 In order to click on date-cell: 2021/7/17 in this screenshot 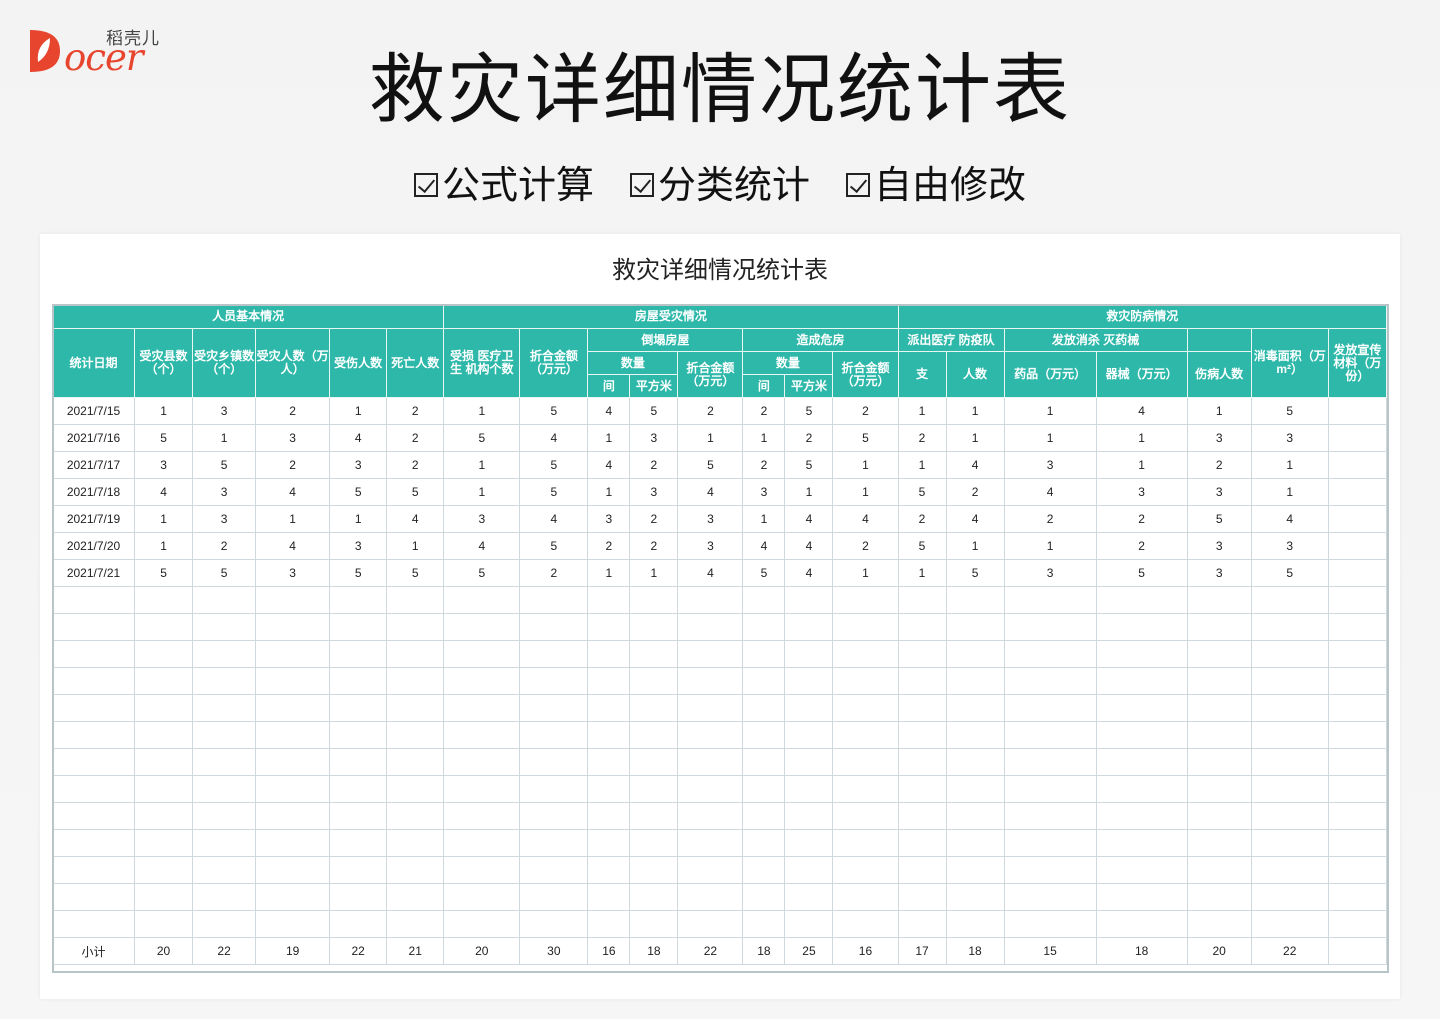, I will do `click(93, 465)`.